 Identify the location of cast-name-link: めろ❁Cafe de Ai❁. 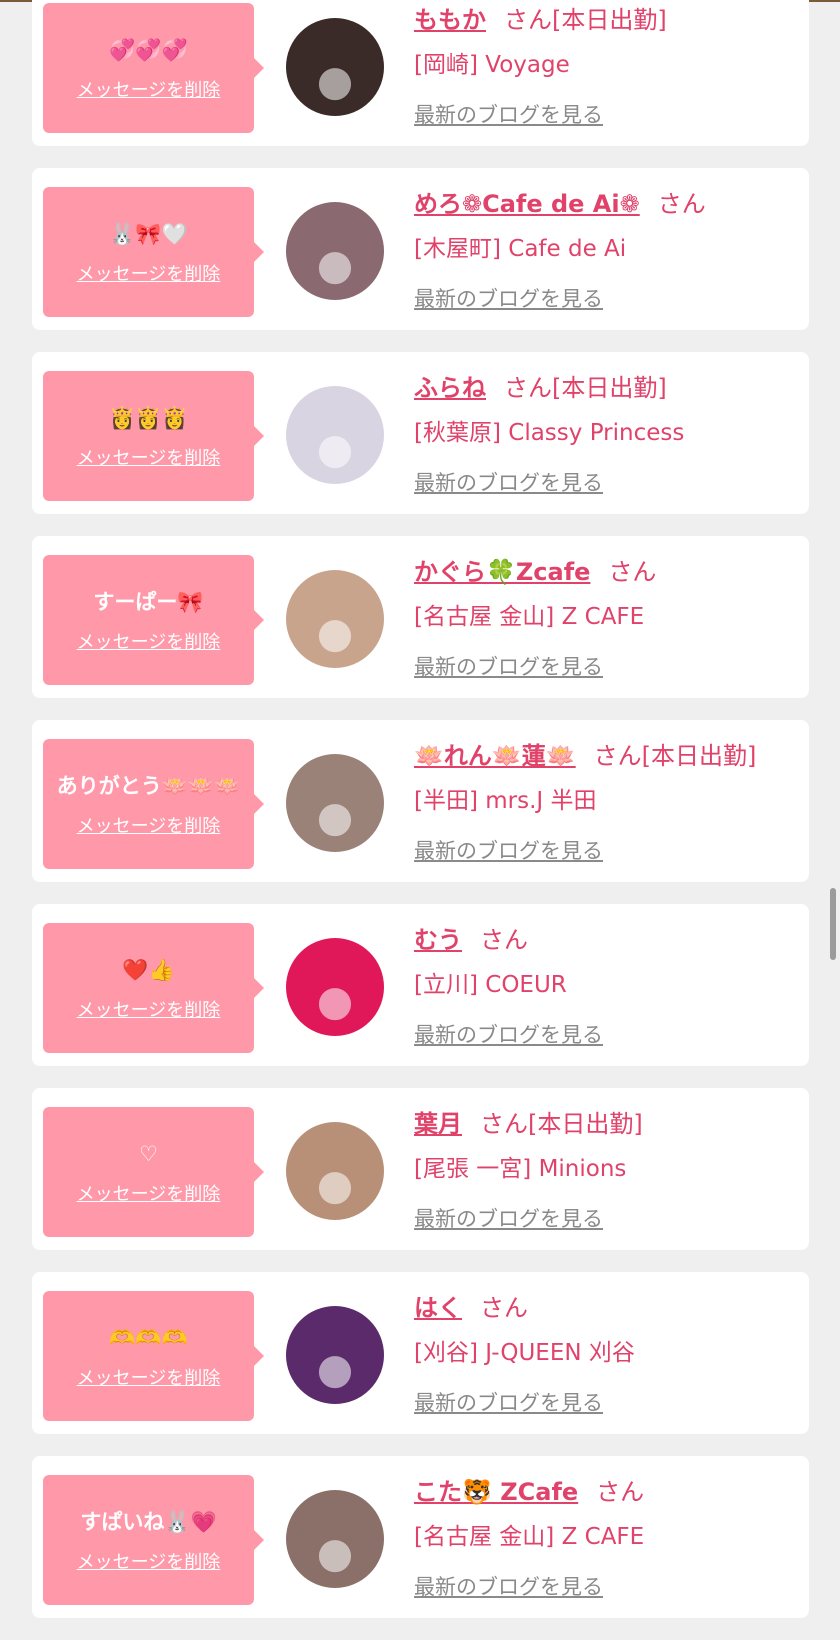
(527, 204).